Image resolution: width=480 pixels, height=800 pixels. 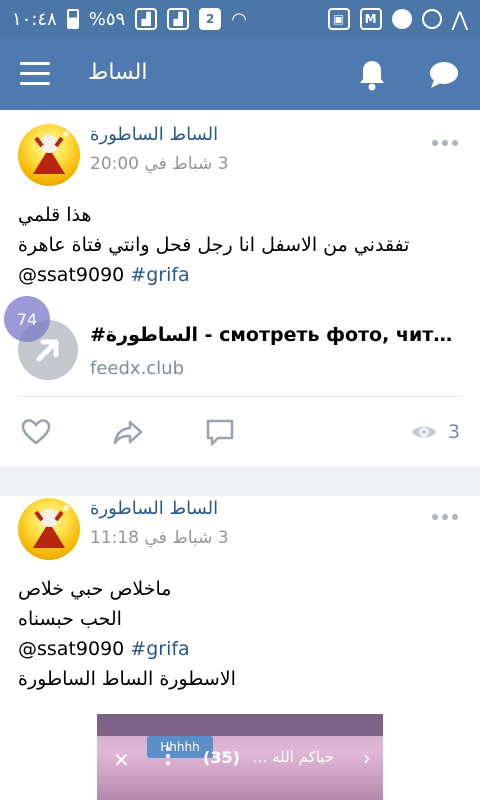 What do you see at coordinates (121, 760) in the screenshot?
I see `close-icon: ✕` at bounding box center [121, 760].